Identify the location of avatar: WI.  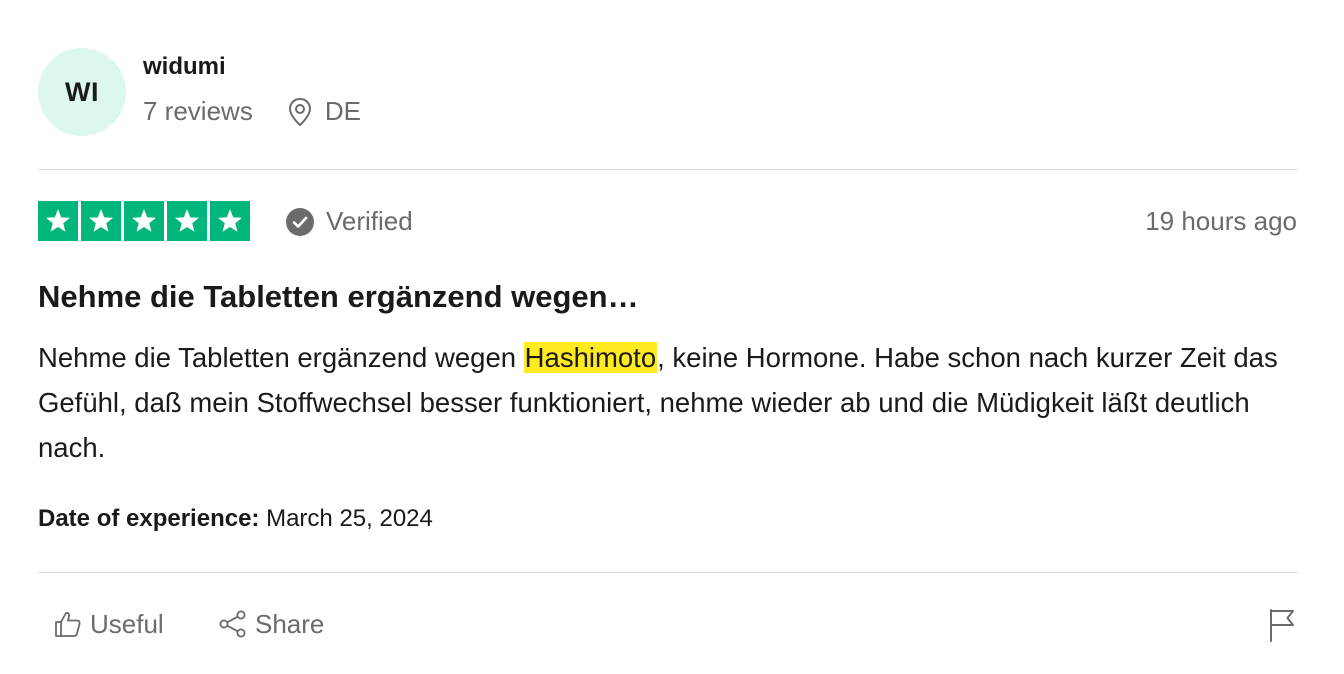
(82, 92).